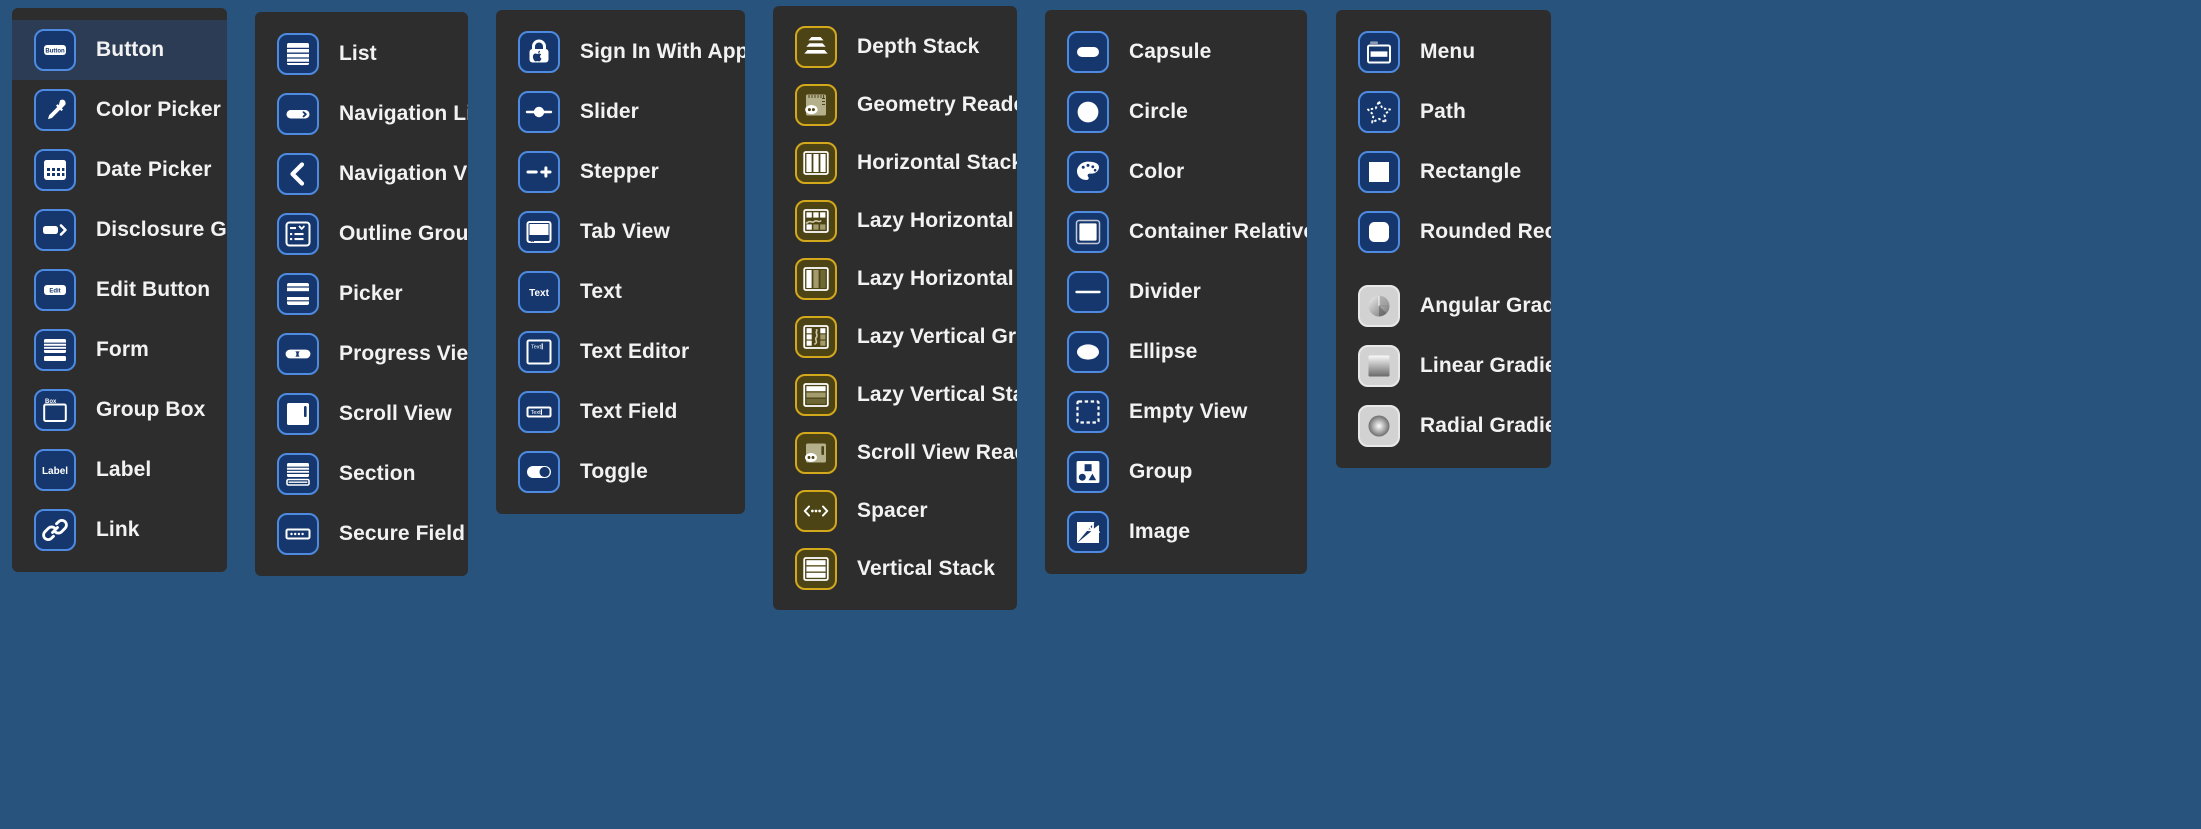 Image resolution: width=2201 pixels, height=829 pixels. I want to click on library-item-angular-gradient: Angular Gradient, so click(1443, 306).